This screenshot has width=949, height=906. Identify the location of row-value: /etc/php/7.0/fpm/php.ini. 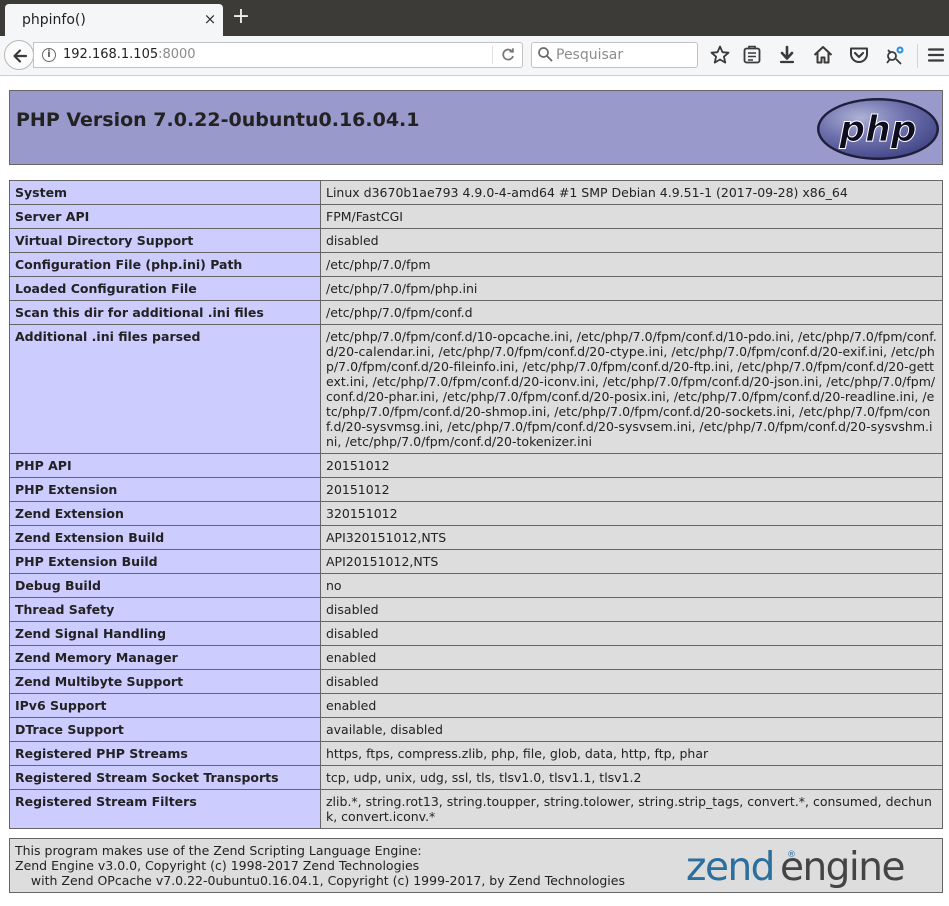
(631, 288).